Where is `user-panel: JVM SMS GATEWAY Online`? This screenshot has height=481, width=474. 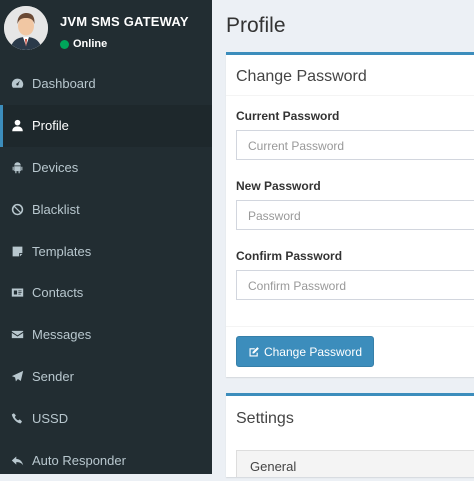
user-panel: JVM SMS GATEWAY Online is located at coordinates (106, 31).